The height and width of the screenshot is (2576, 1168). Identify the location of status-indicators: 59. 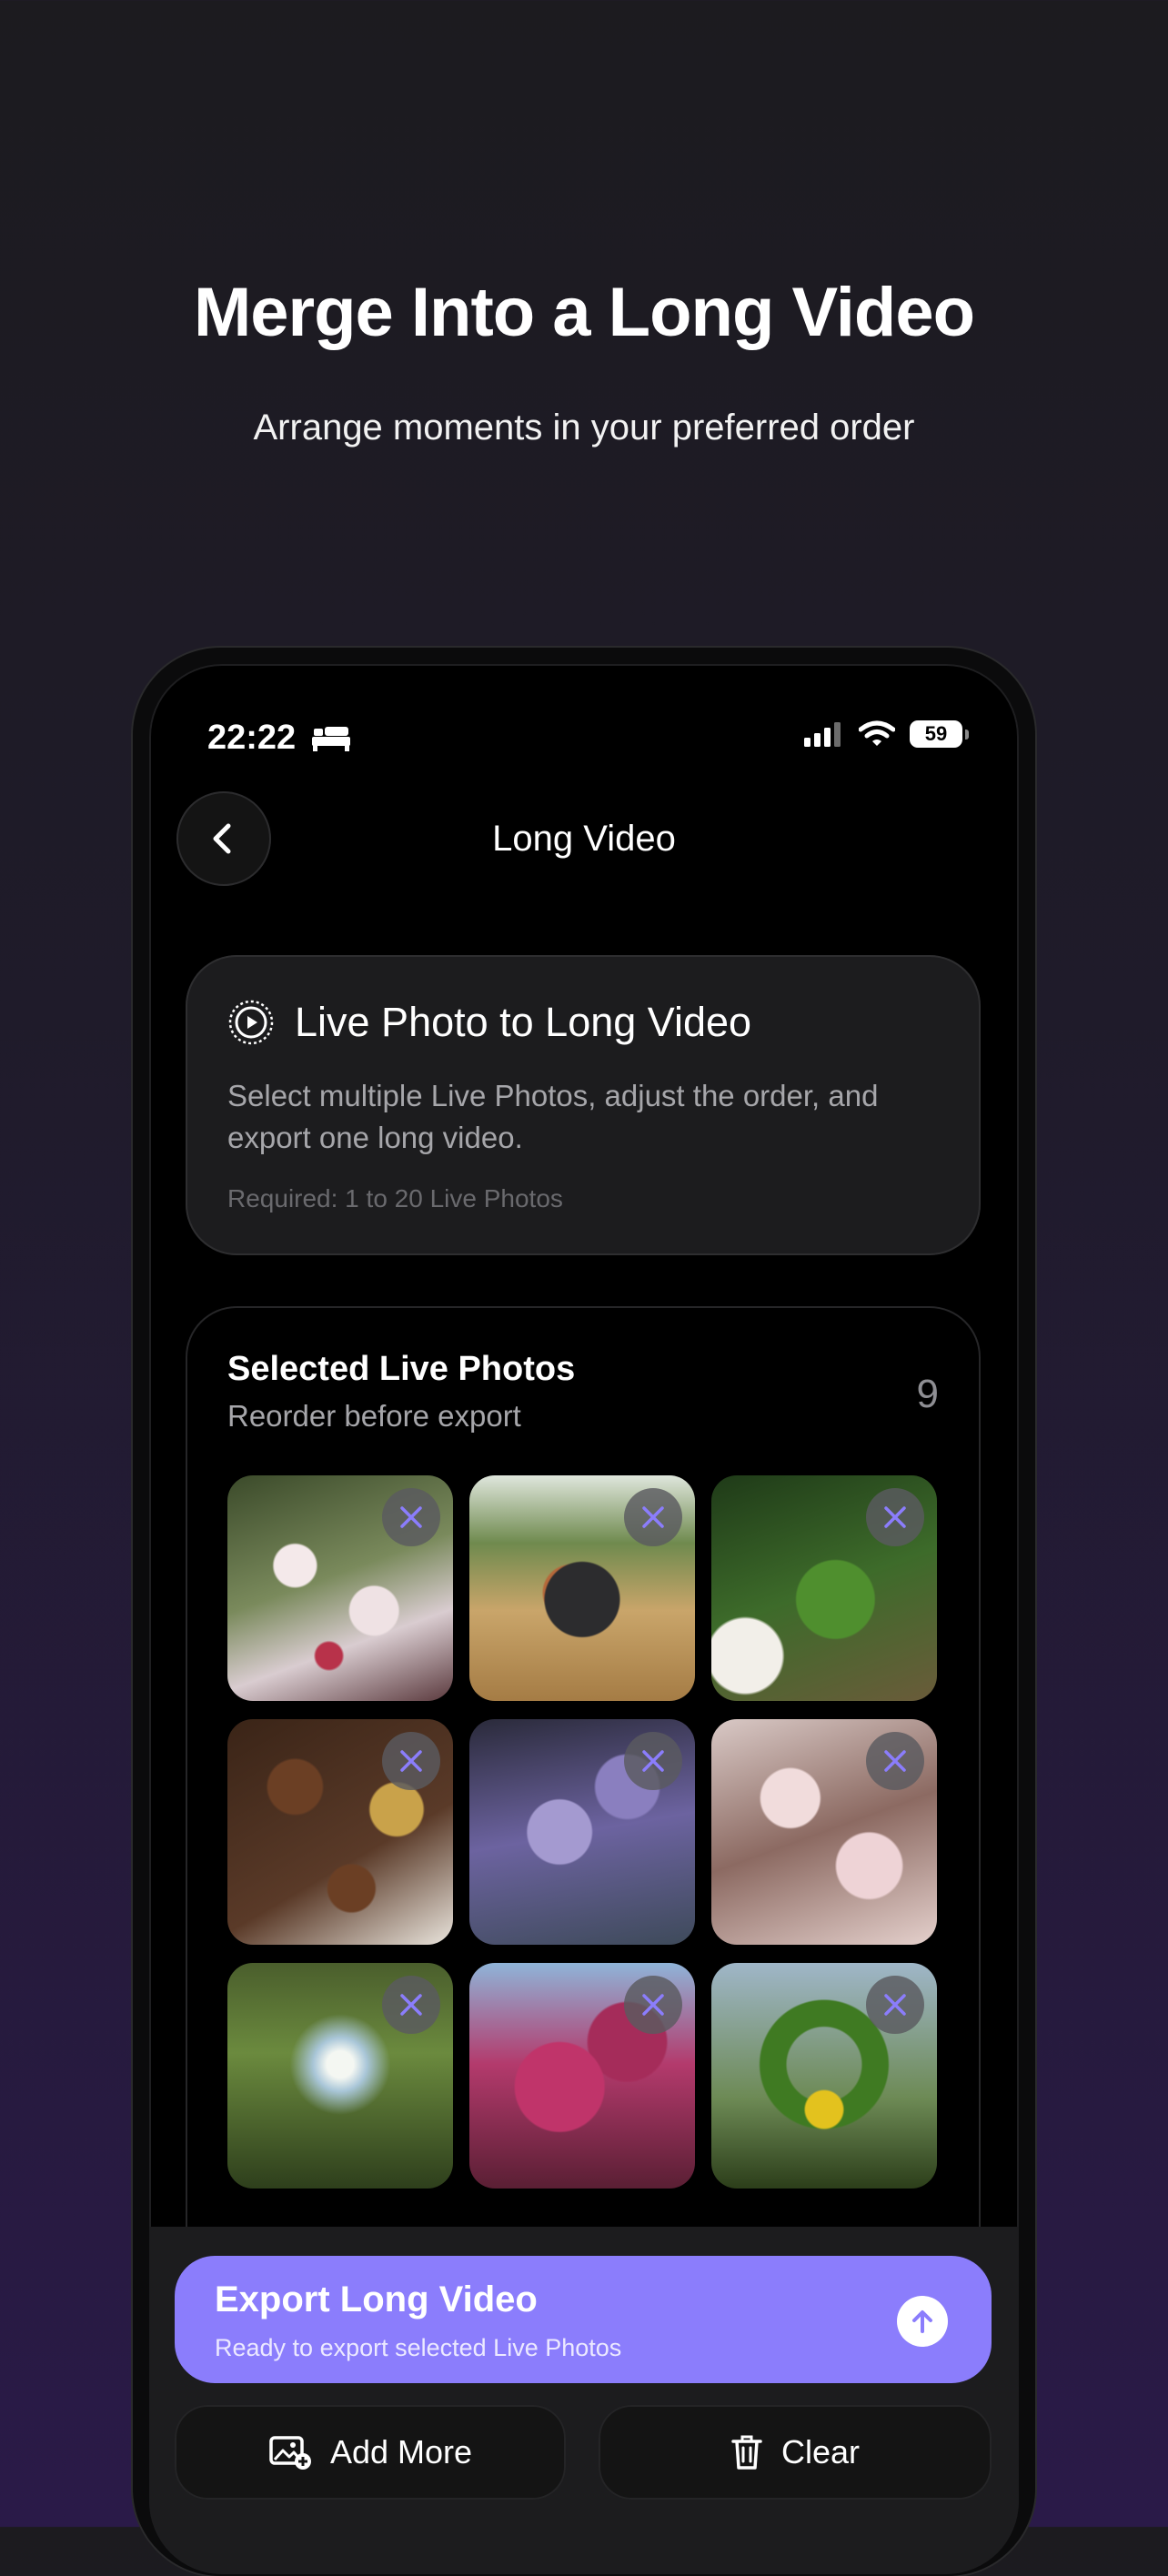
(886, 734).